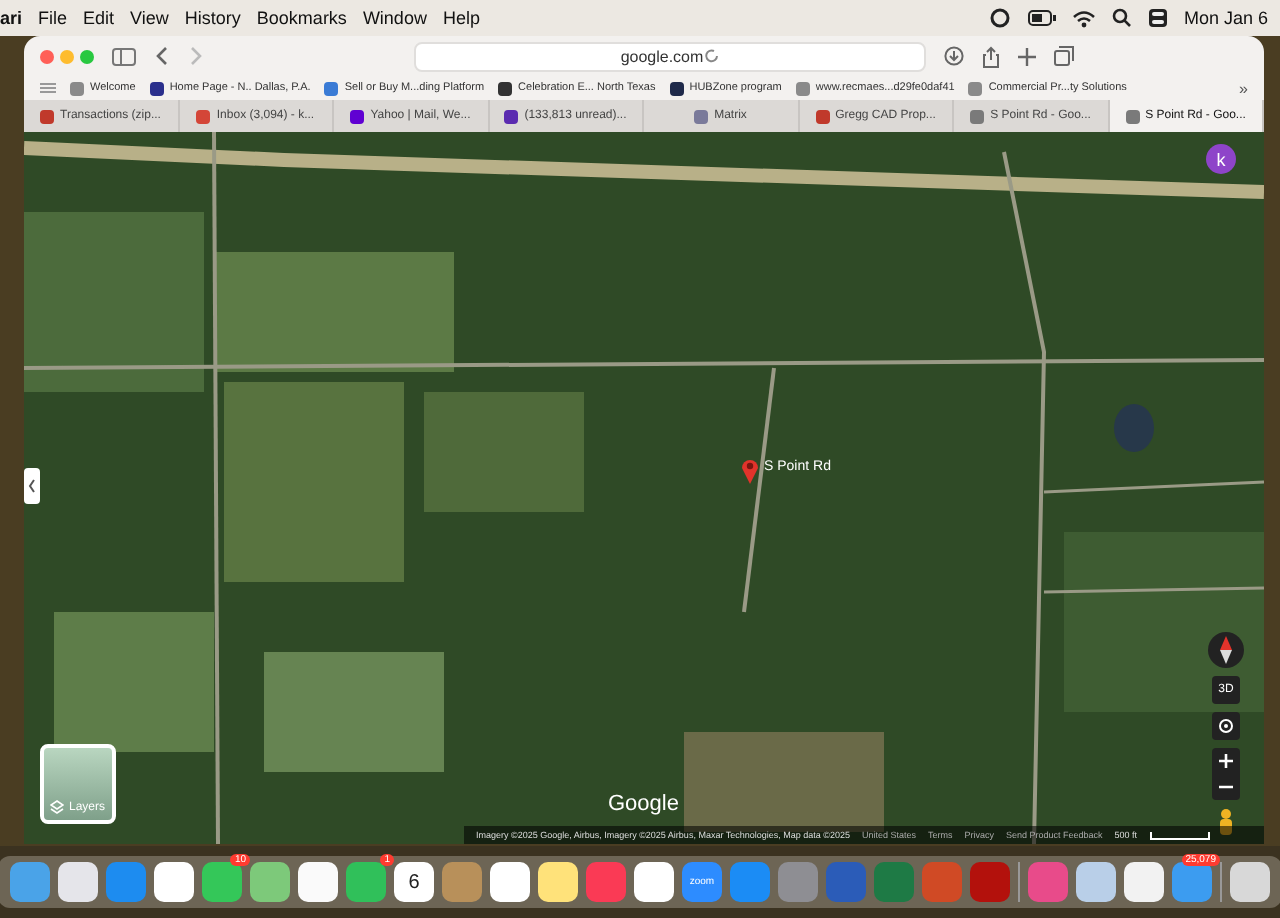  Describe the element at coordinates (1083, 18) in the screenshot. I see `wifi-icon` at that location.